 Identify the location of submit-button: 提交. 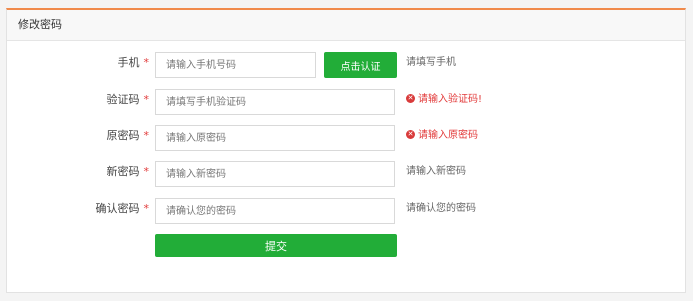
(276, 245).